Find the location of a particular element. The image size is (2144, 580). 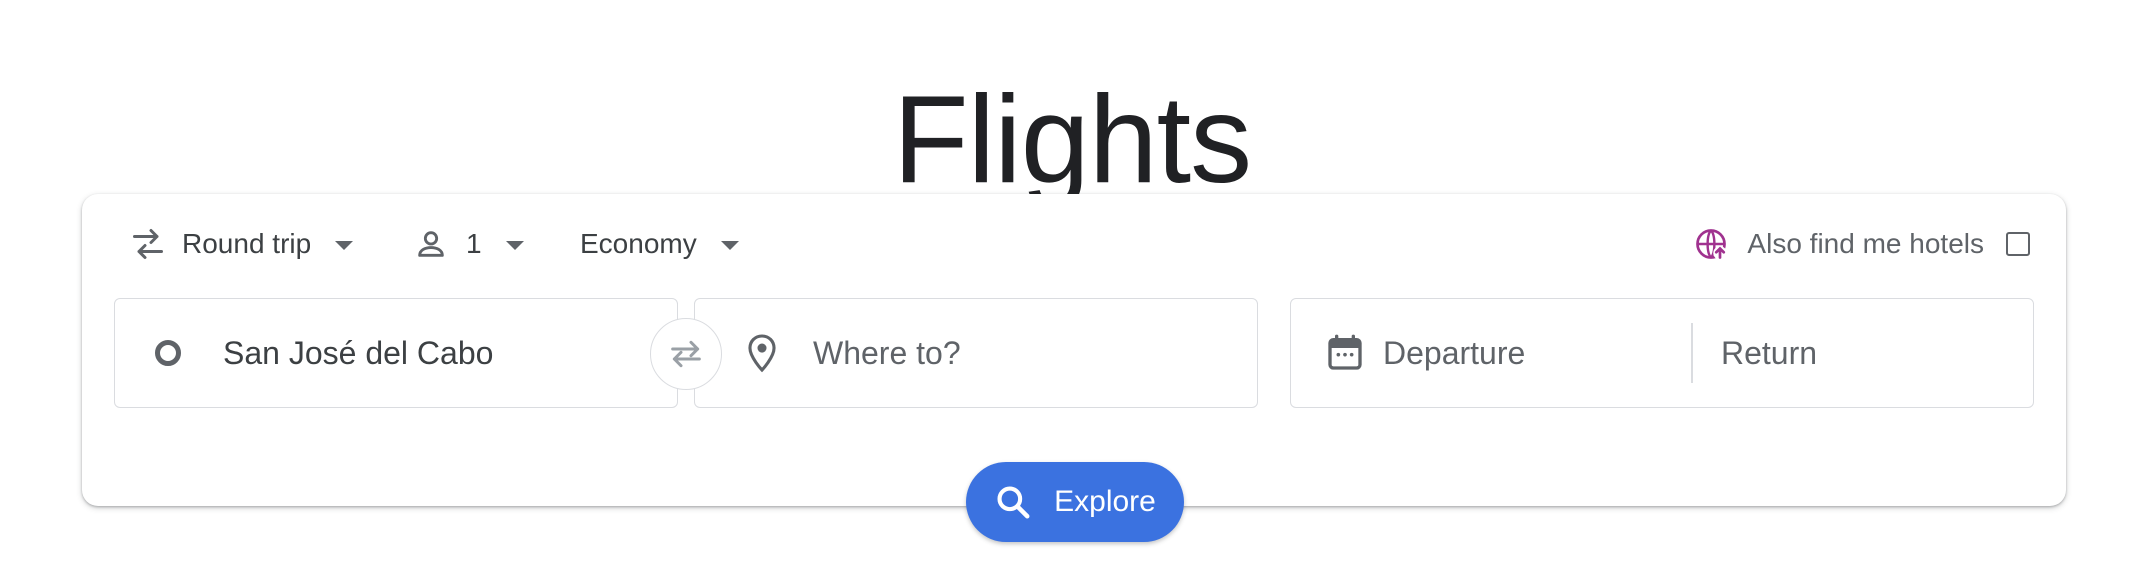

origin-field: San José del Cabo is located at coordinates (396, 353).